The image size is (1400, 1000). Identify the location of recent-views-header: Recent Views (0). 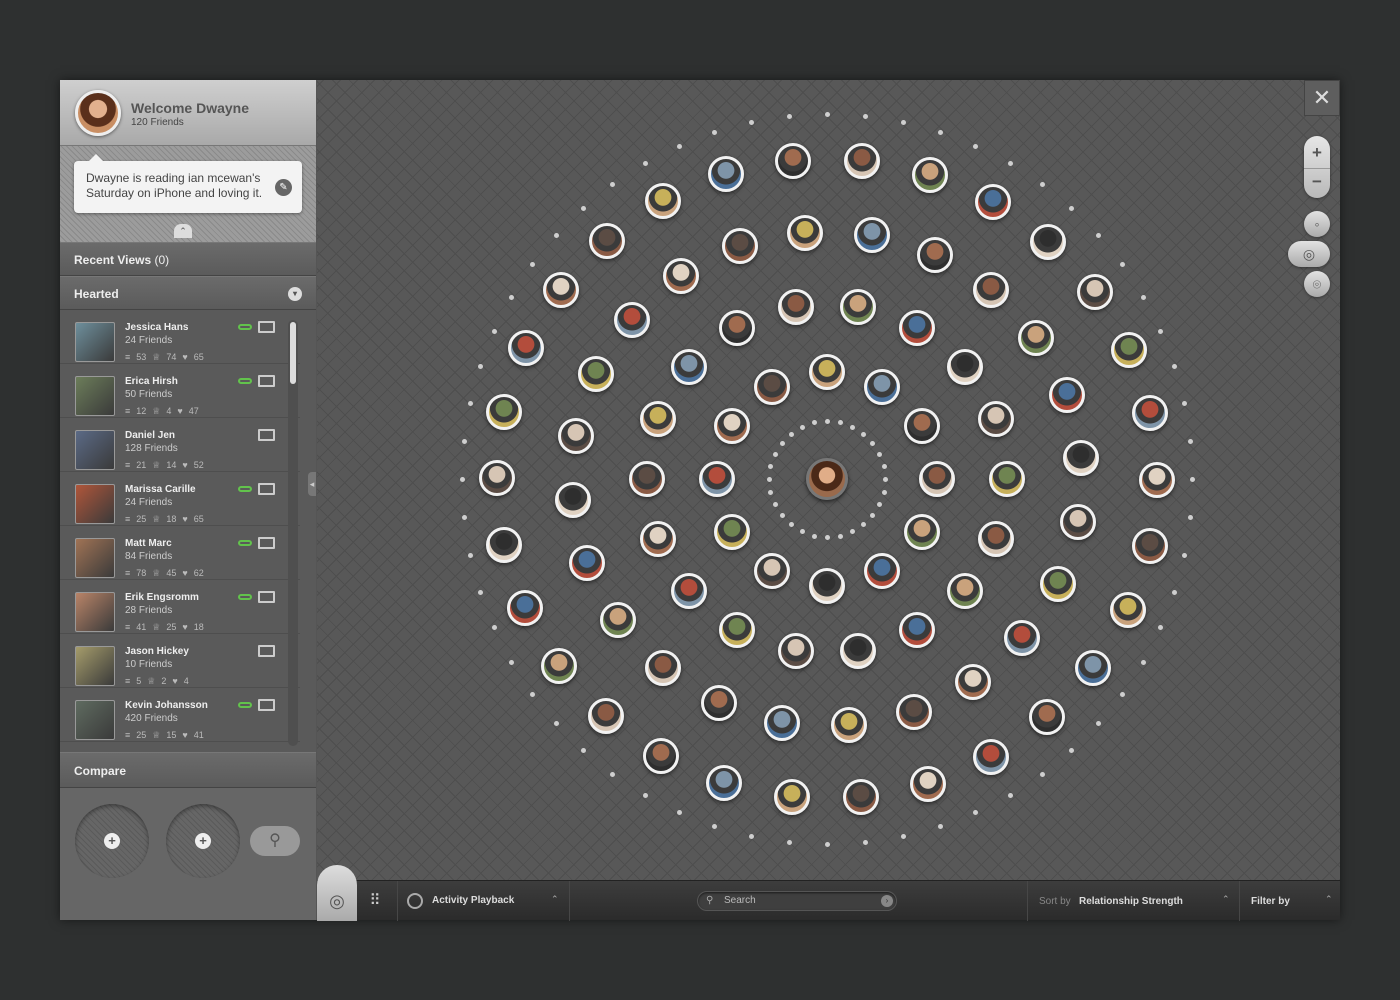
(188, 259).